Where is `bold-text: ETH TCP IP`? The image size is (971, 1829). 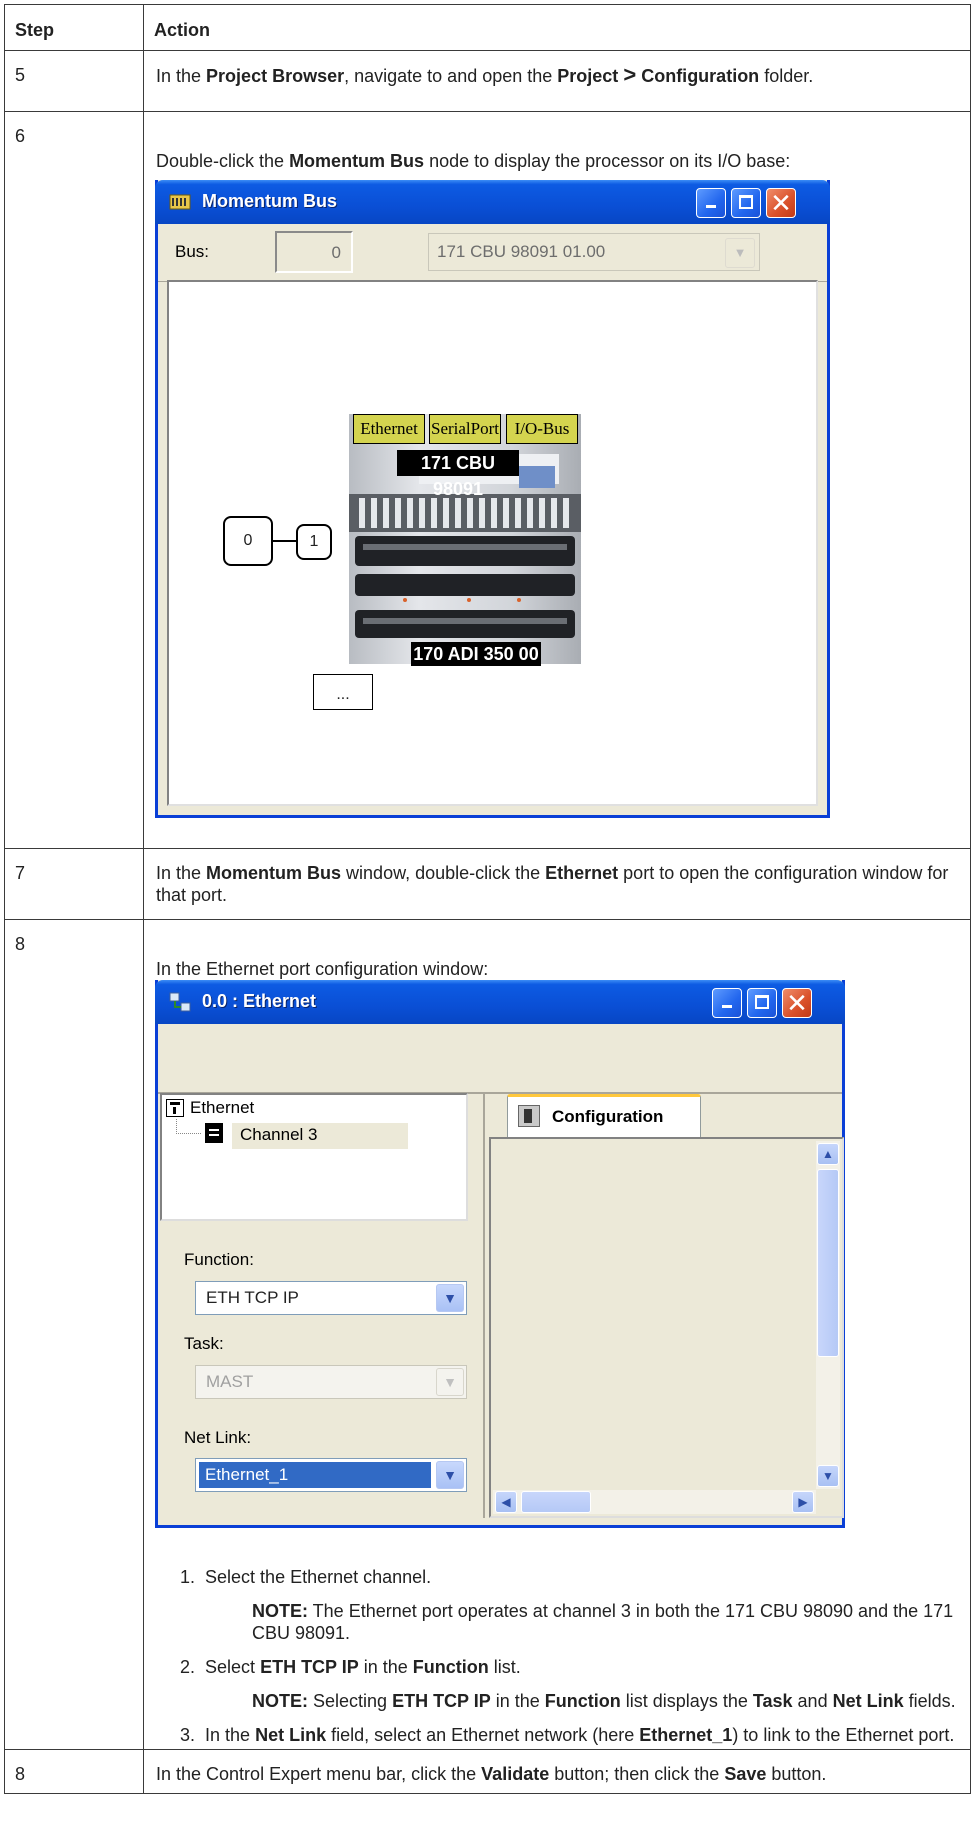 bold-text: ETH TCP IP is located at coordinates (441, 1701).